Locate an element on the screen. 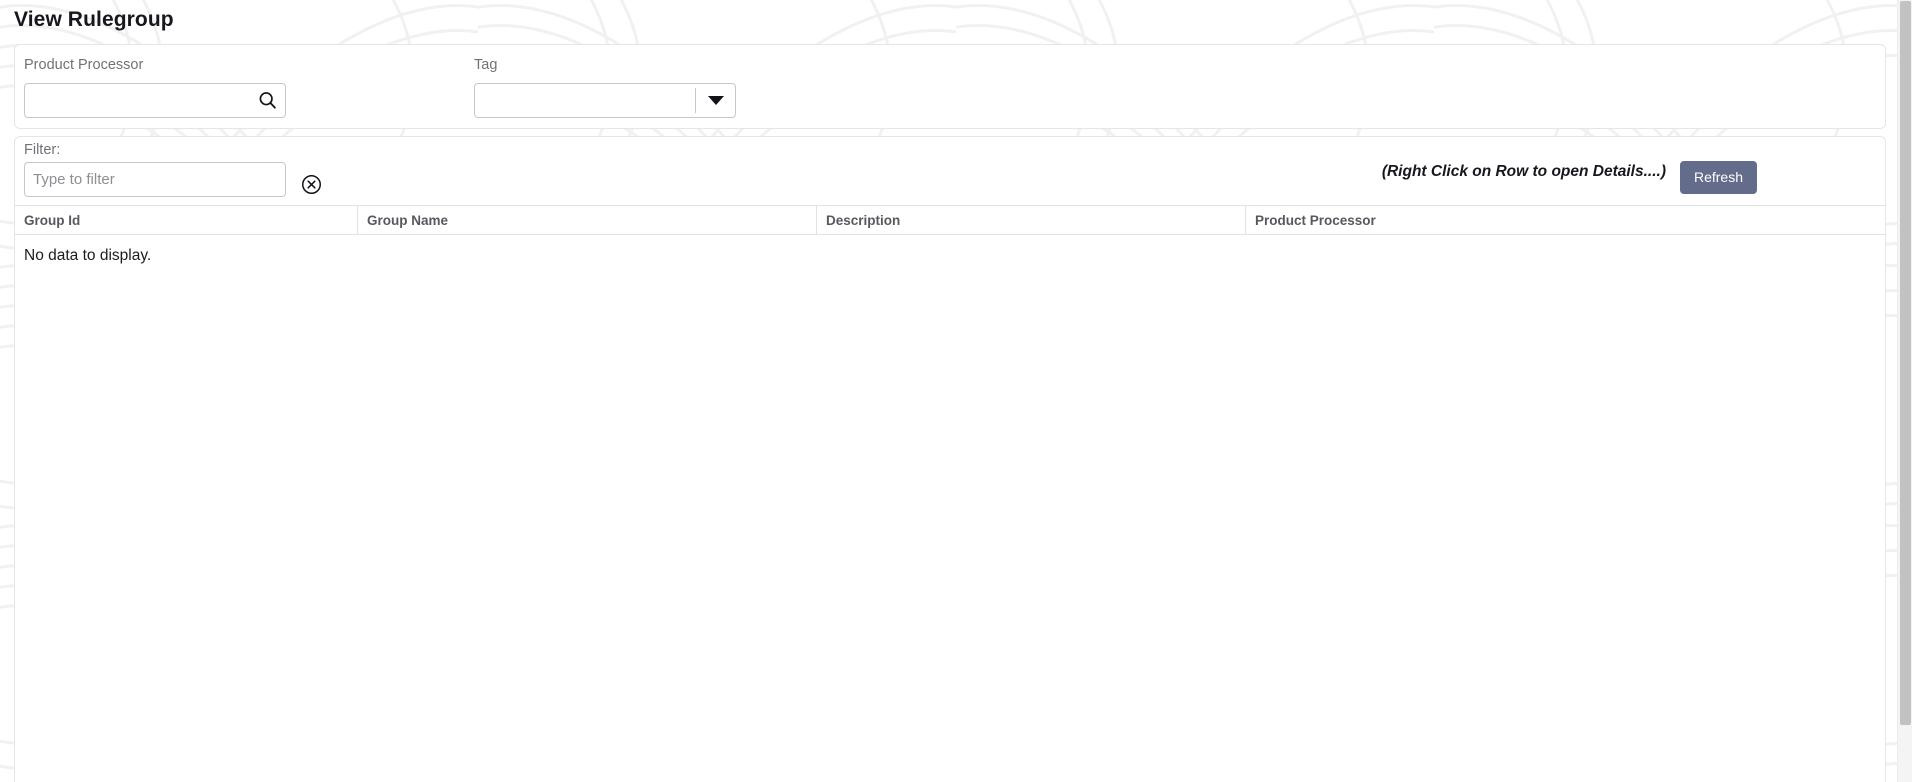 The width and height of the screenshot is (1912, 782). refresh-button: Refresh is located at coordinates (1718, 177).